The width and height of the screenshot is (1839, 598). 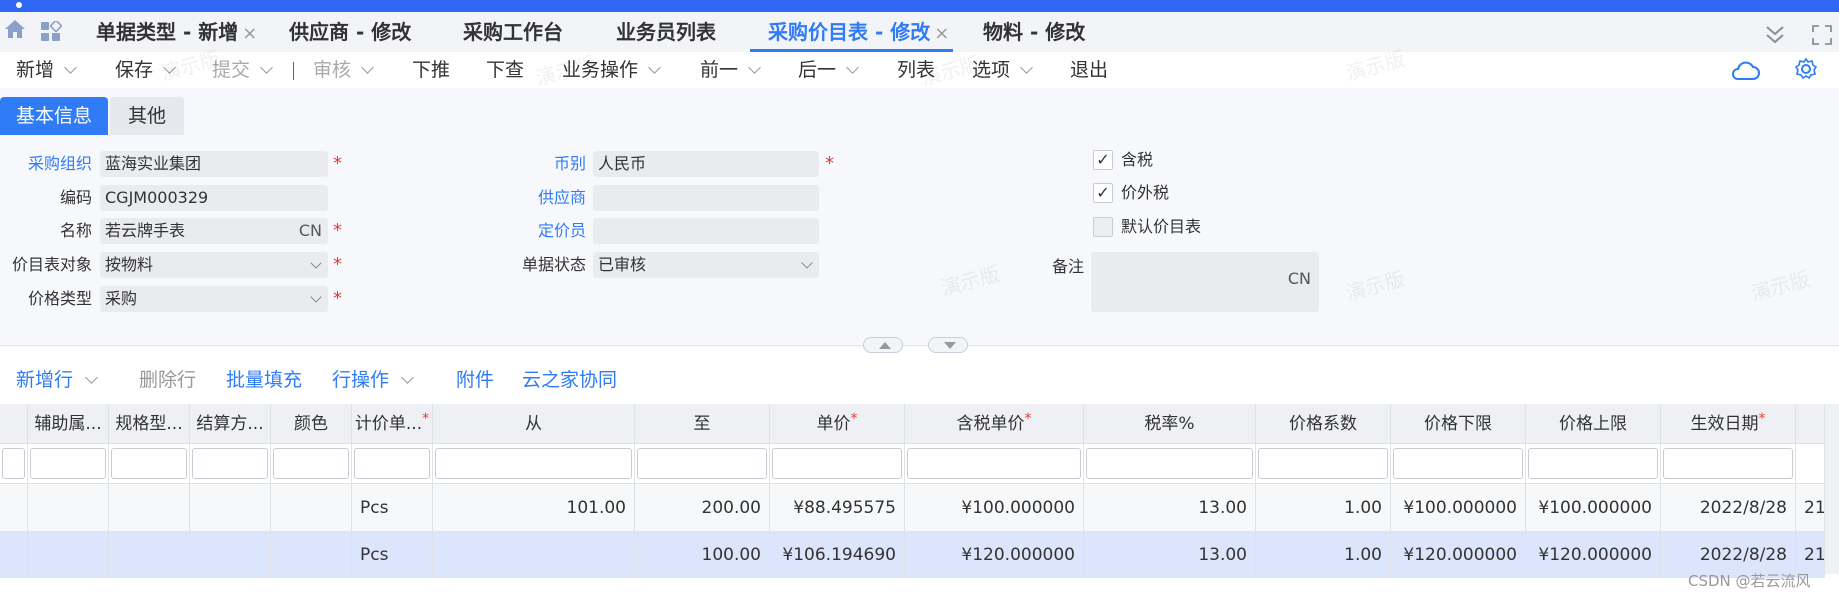 What do you see at coordinates (1103, 160) in the screenshot?
I see `tax-included-checkbox: ✓` at bounding box center [1103, 160].